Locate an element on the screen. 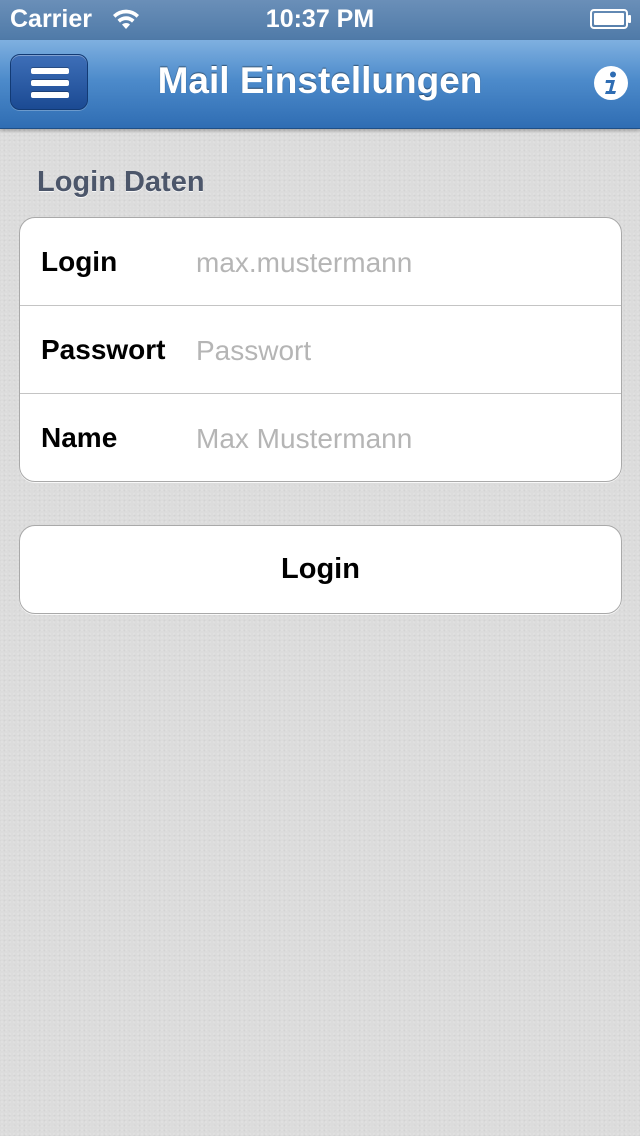 This screenshot has width=640, height=1136. login-label: Login is located at coordinates (79, 261).